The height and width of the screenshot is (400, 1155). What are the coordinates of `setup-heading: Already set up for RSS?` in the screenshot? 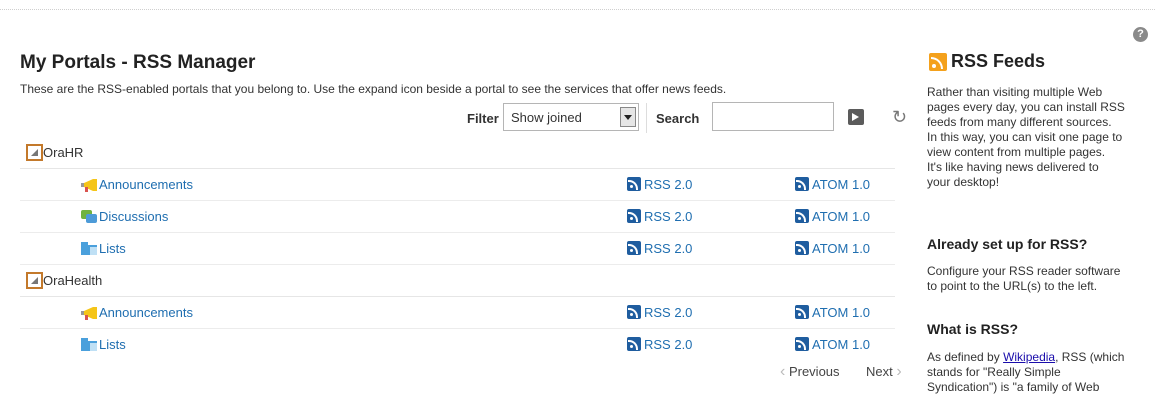 It's located at (1007, 244).